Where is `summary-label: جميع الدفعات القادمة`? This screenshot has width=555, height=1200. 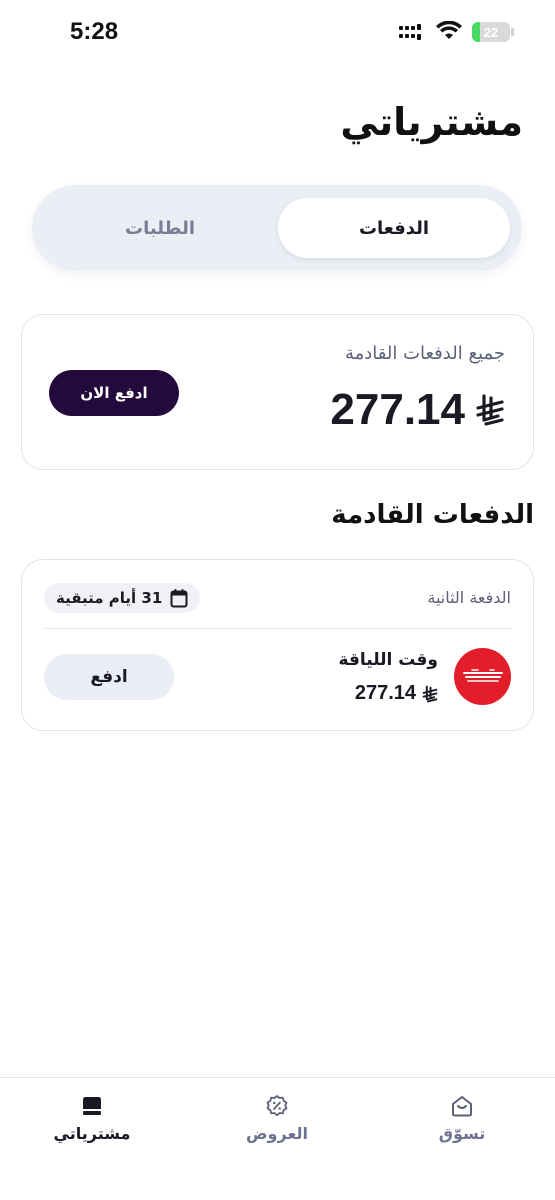
summary-label: جميع الدفعات القادمة is located at coordinates (424, 353).